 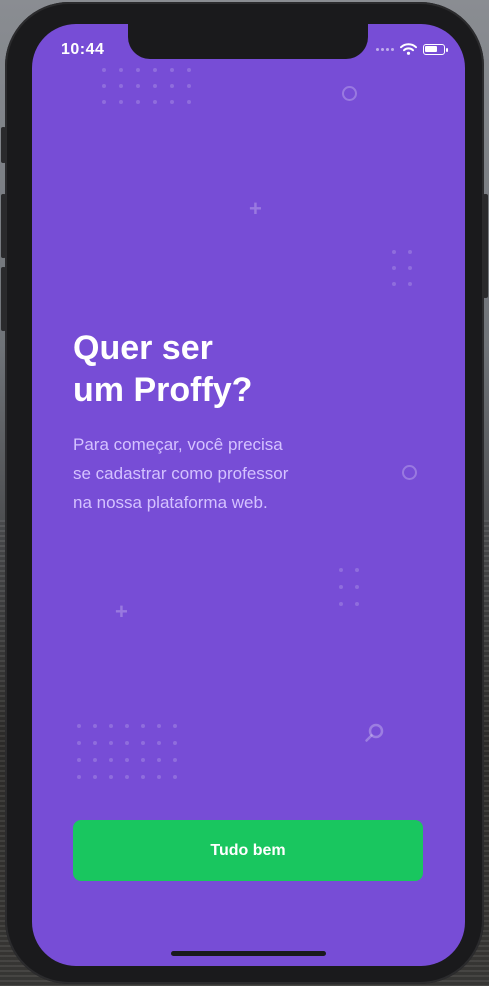 I want to click on page-title: Quer ser um Proffy?, so click(x=223, y=369).